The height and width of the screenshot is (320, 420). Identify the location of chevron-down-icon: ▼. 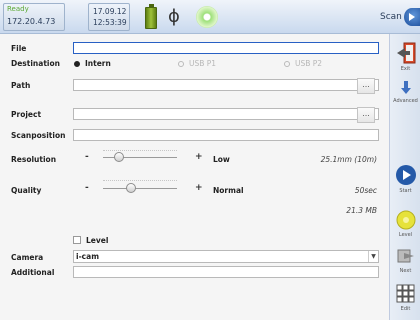
(373, 256).